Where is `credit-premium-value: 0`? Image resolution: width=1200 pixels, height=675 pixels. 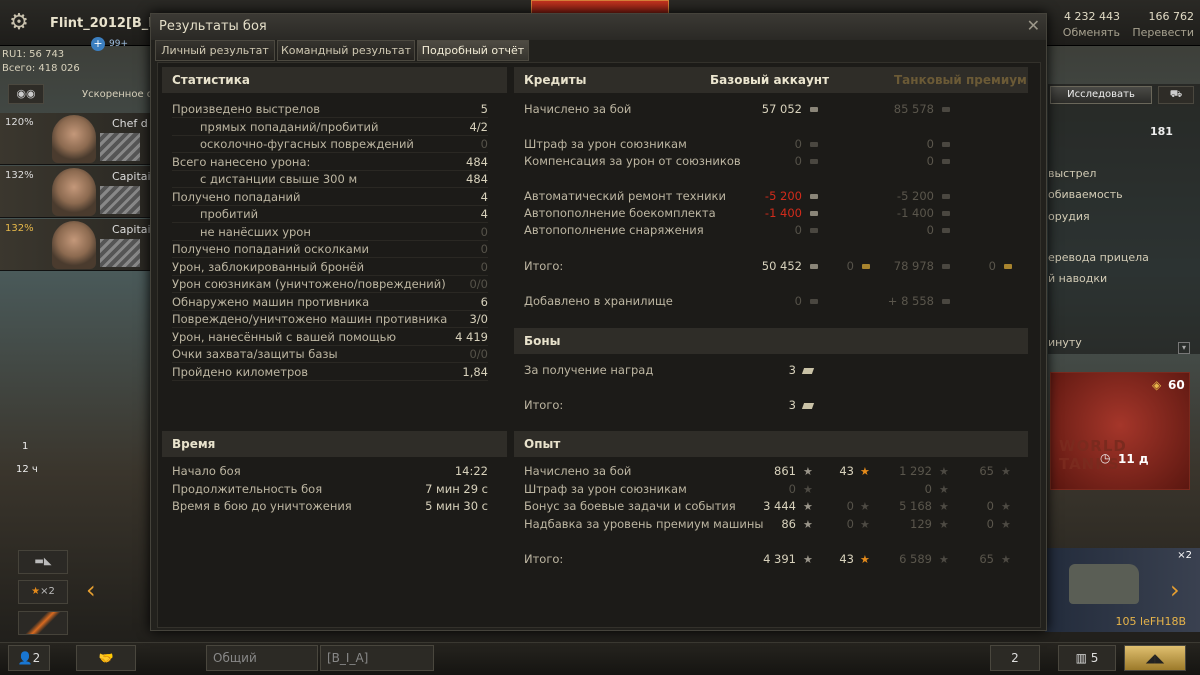 credit-premium-value: 0 is located at coordinates (930, 230).